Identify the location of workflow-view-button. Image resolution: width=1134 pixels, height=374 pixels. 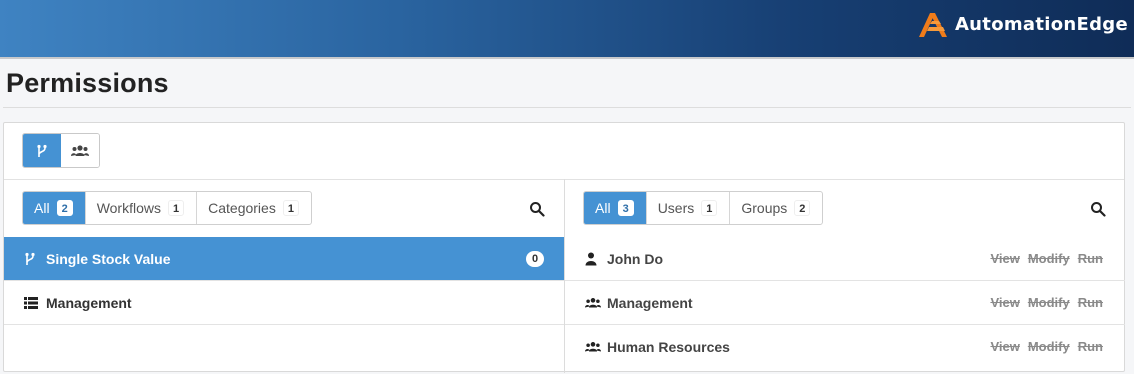
(42, 150).